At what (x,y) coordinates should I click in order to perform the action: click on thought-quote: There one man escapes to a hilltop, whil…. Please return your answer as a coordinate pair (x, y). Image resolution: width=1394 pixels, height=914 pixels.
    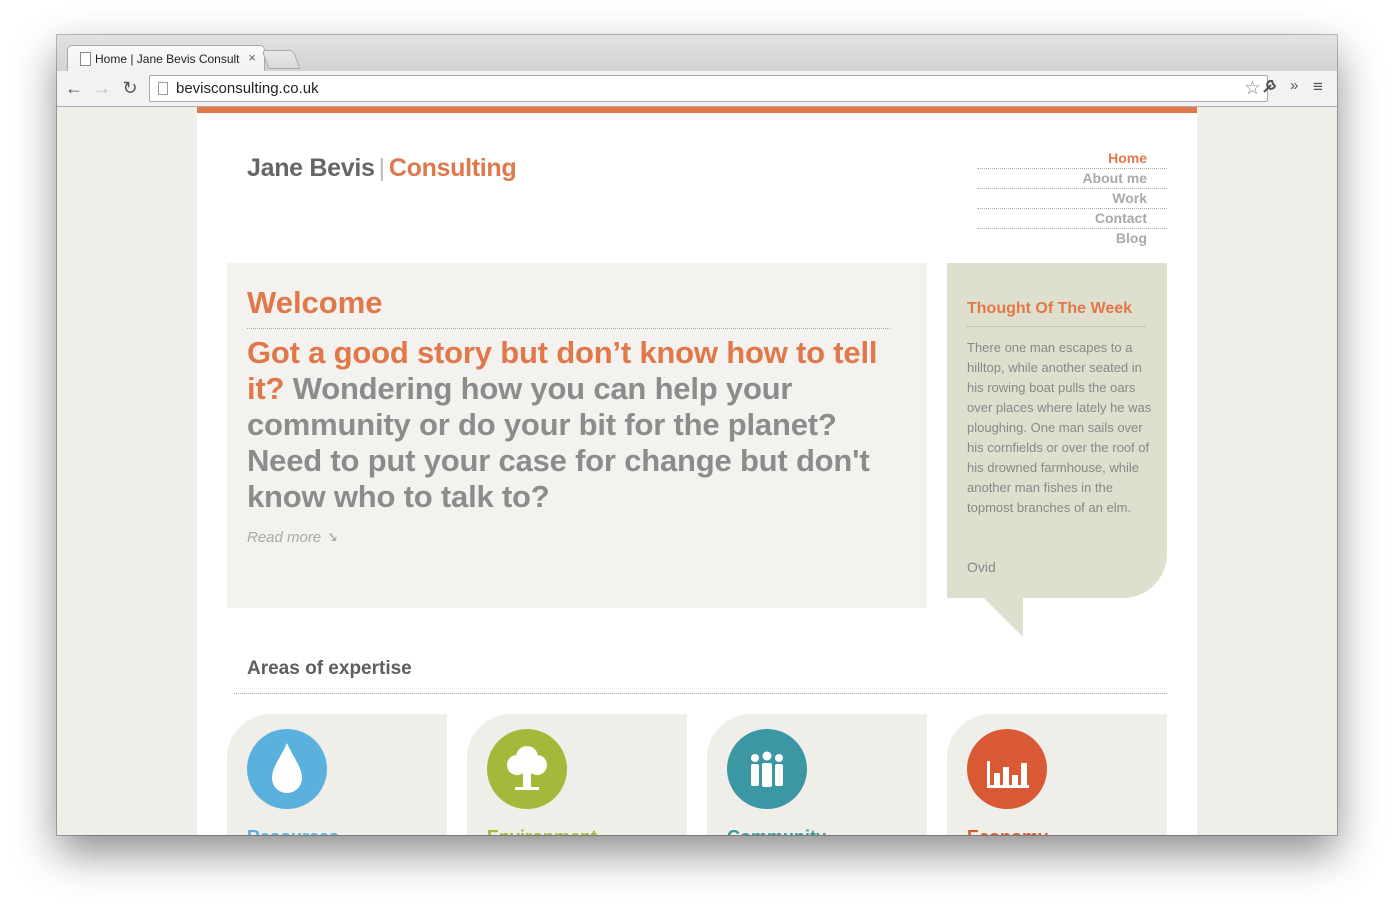
    Looking at the image, I should click on (1059, 427).